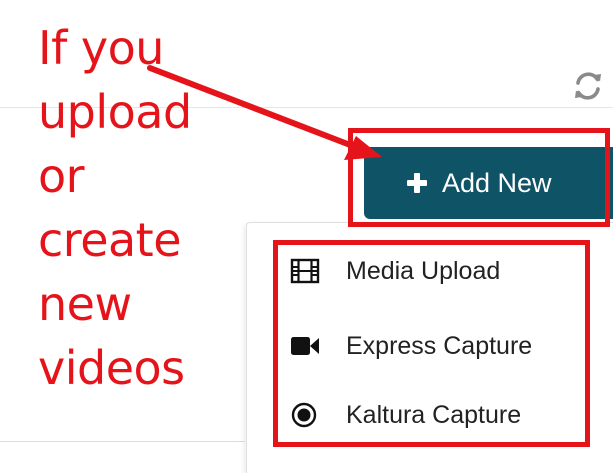 This screenshot has height=473, width=613. I want to click on menu-item-label: Media Upload, so click(423, 270).